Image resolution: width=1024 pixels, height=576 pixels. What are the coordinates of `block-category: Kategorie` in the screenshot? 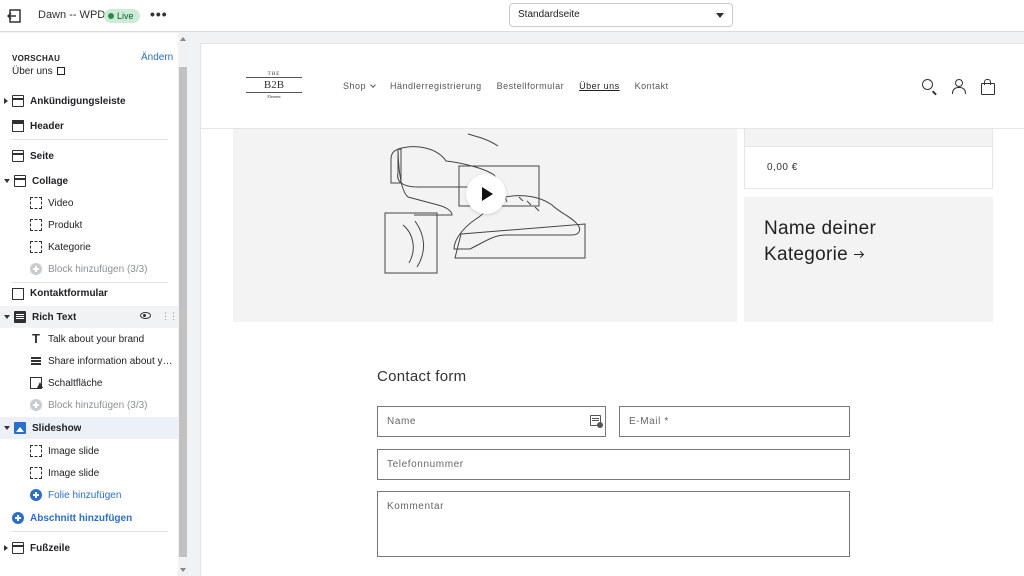 It's located at (89, 247).